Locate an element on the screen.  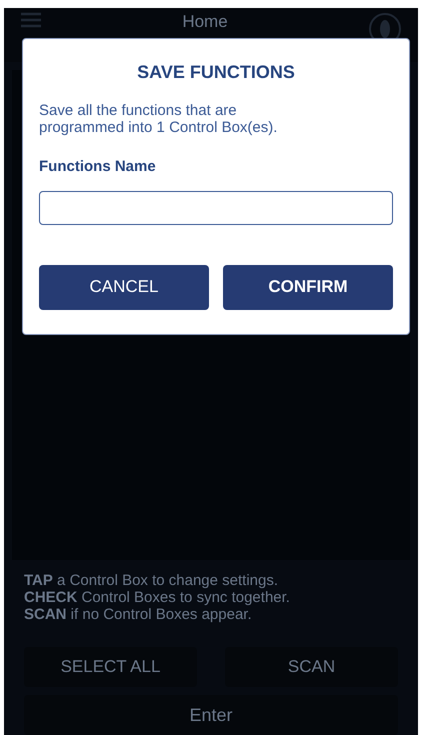
instruction-text: SCAN if no Control Boxes appear. is located at coordinates (138, 615).